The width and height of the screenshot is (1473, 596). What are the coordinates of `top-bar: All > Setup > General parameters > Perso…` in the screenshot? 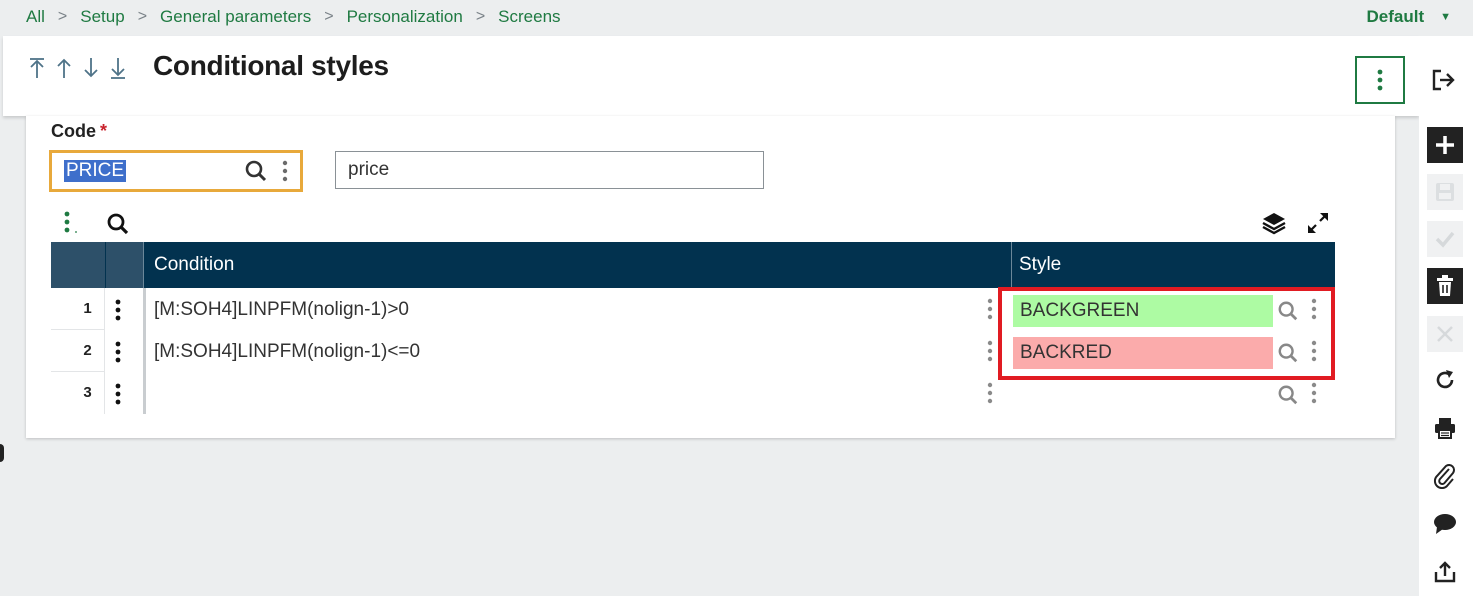 It's located at (736, 18).